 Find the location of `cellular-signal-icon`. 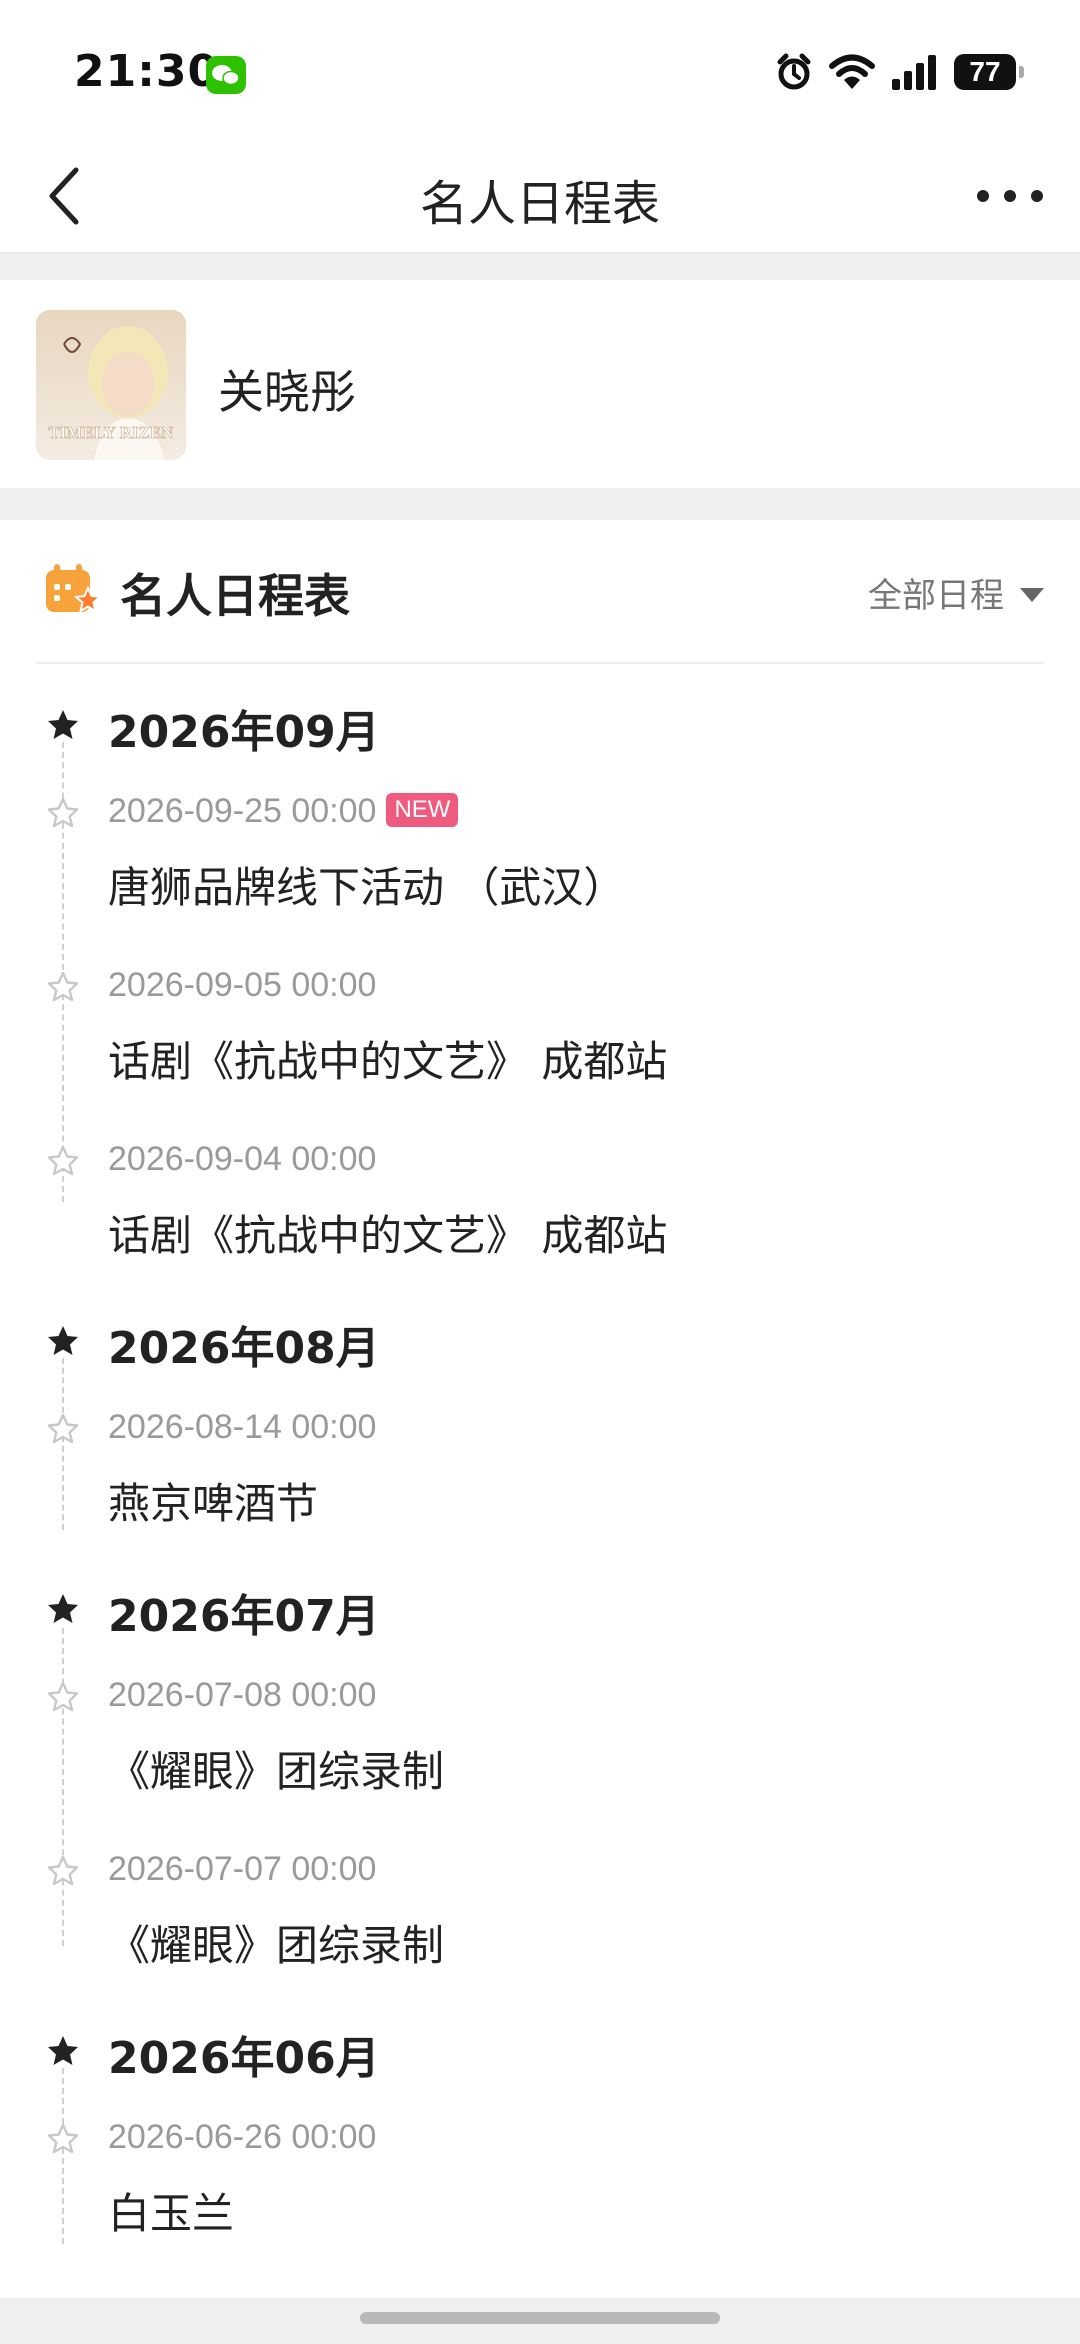

cellular-signal-icon is located at coordinates (914, 72).